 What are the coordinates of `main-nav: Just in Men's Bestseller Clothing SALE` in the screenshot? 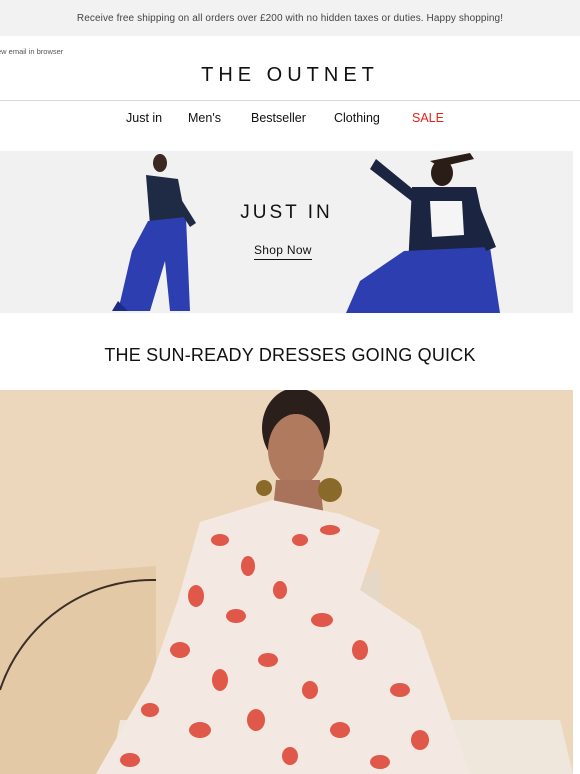 It's located at (290, 121).